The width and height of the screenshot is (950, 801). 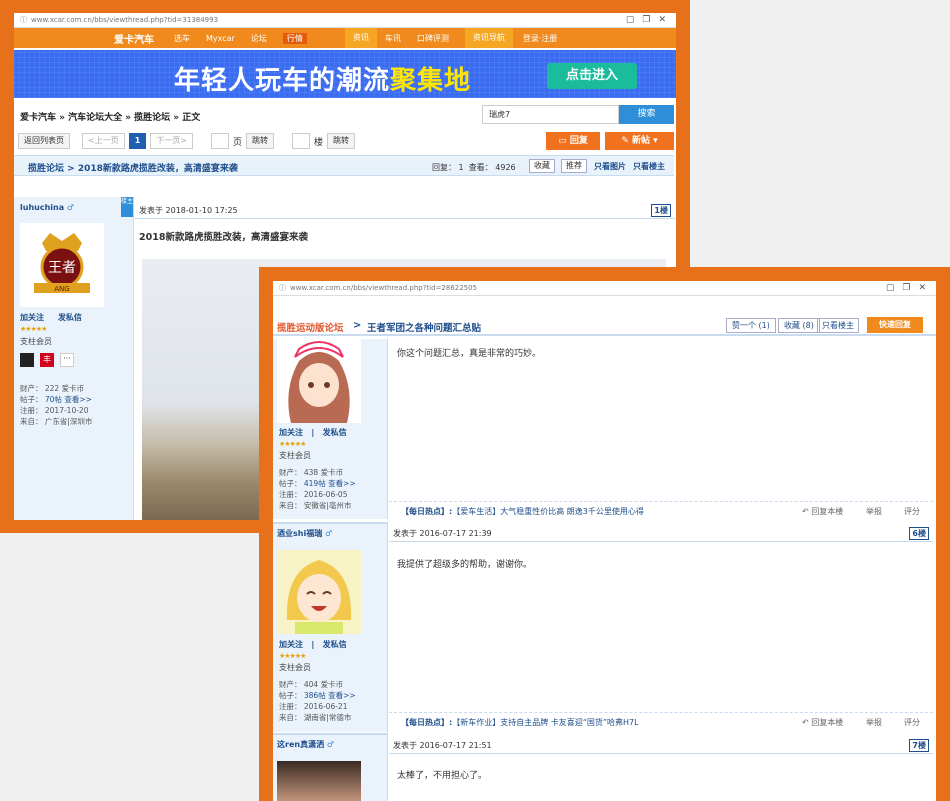 What do you see at coordinates (393, 38) in the screenshot?
I see `nav-item-carnews: 车讯` at bounding box center [393, 38].